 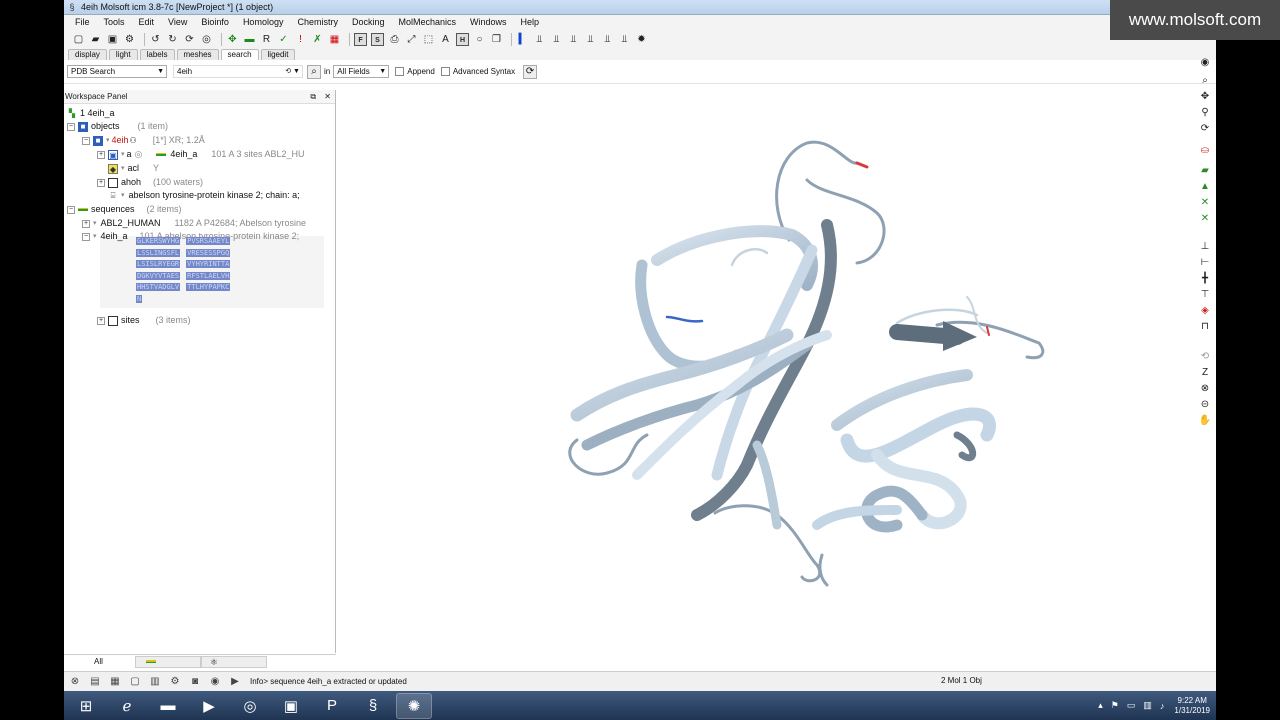 What do you see at coordinates (1205, 279) in the screenshot?
I see `crosshair-icon: ╋` at bounding box center [1205, 279].